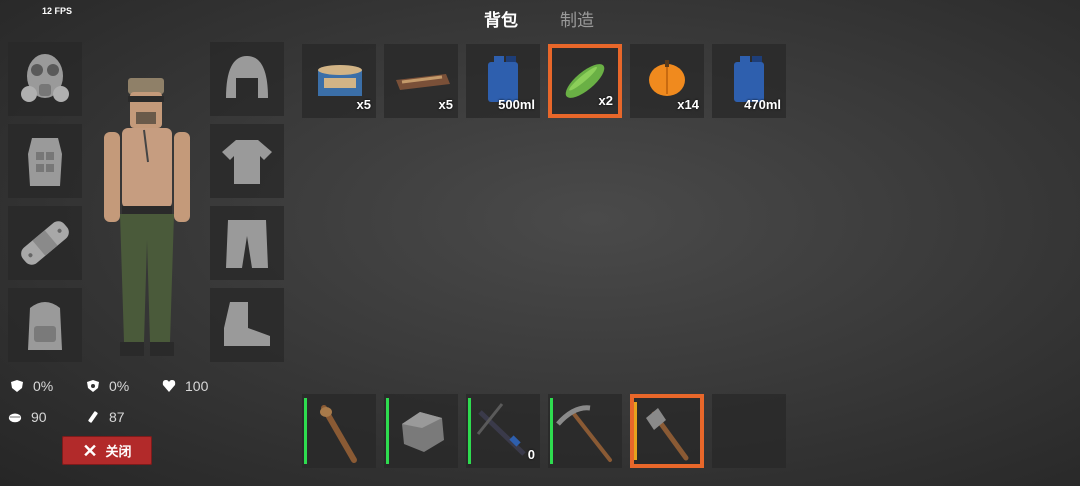 Image resolution: width=1080 pixels, height=486 pixels. I want to click on equip-slot-medical, so click(45, 243).